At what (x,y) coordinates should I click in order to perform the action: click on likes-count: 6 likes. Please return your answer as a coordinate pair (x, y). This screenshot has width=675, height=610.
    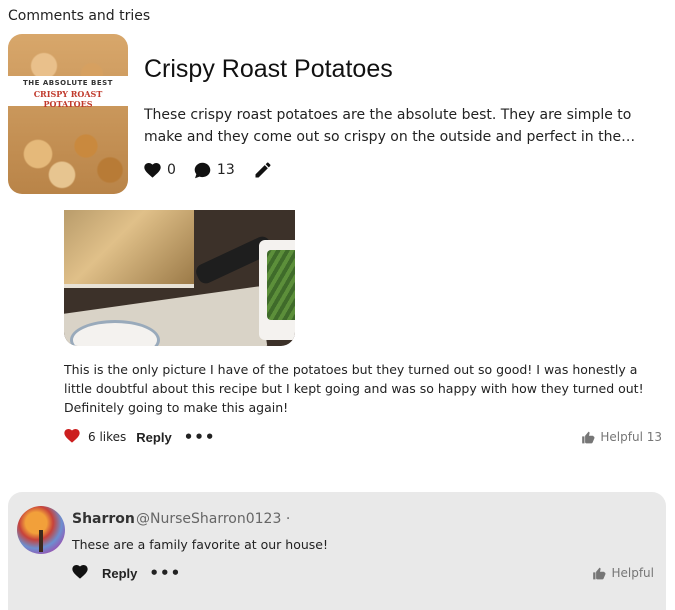
    Looking at the image, I should click on (107, 437).